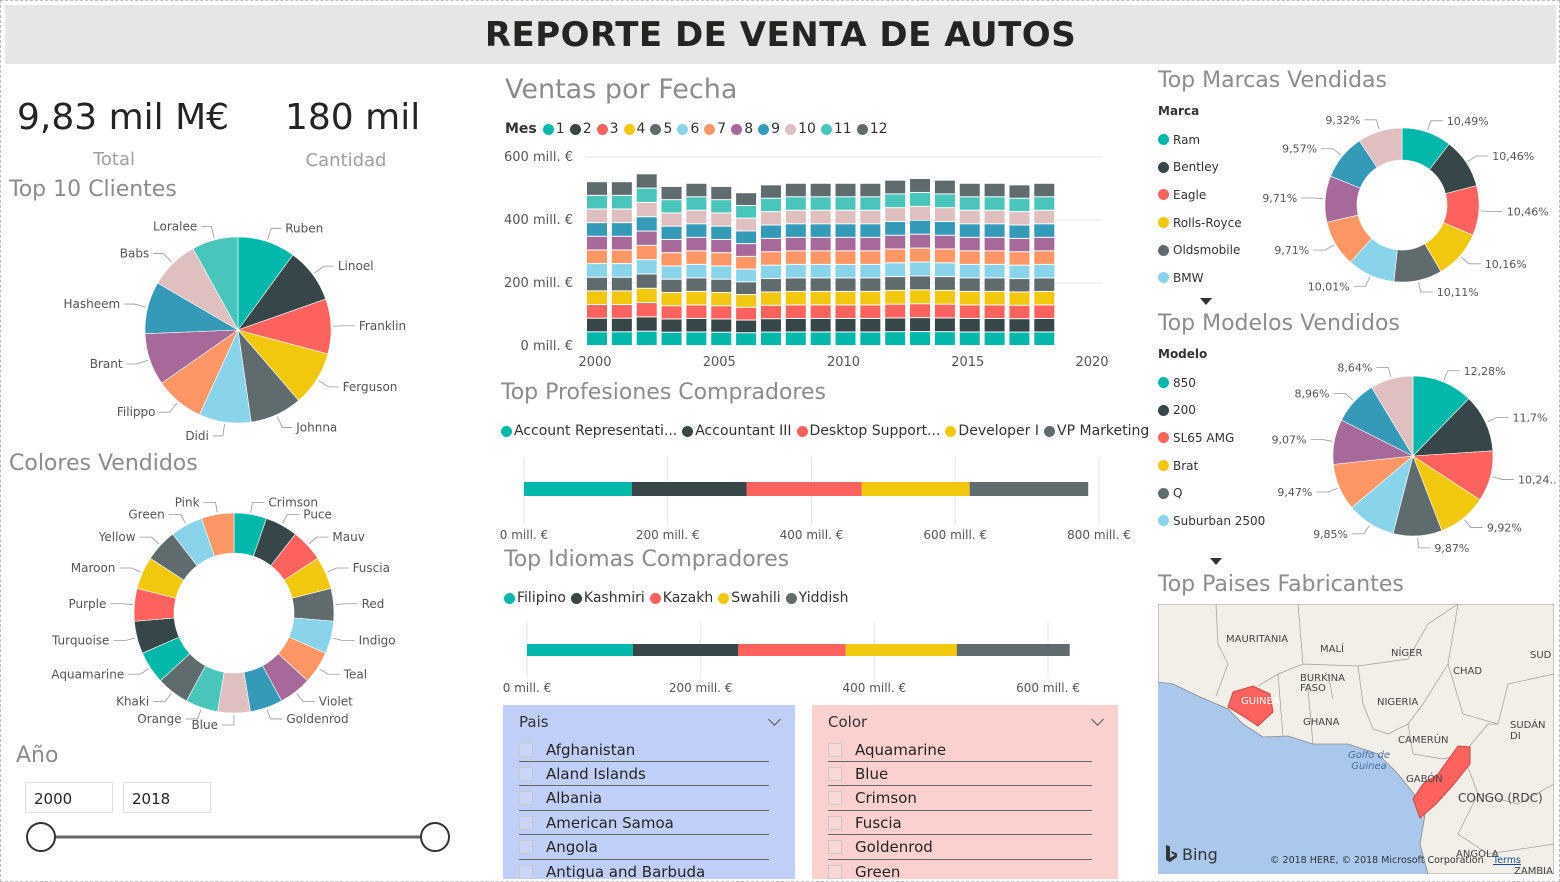 The width and height of the screenshot is (1560, 882). I want to click on map-terms-link: Terms, so click(1507, 860).